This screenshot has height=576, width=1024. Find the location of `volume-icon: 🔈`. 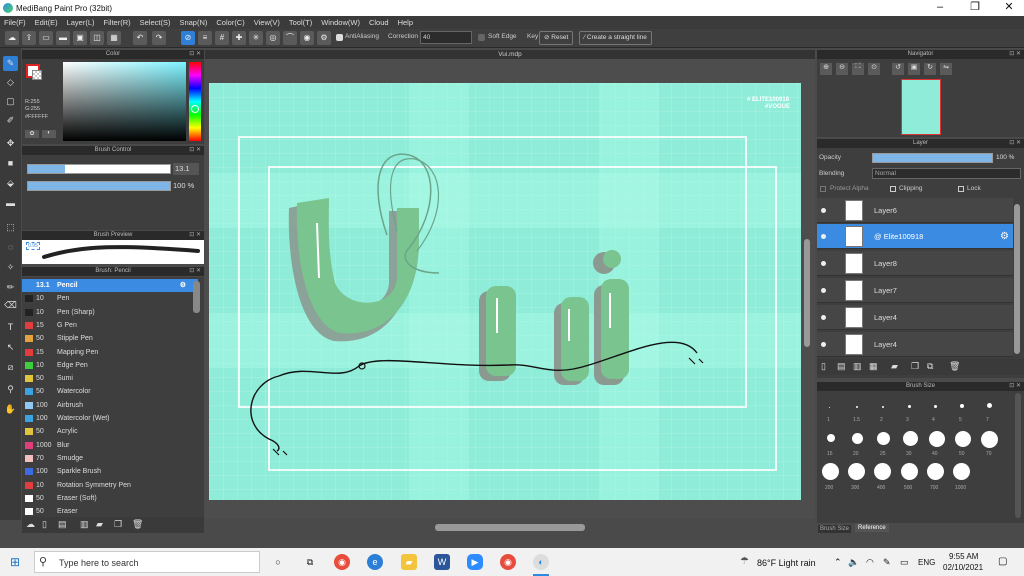

volume-icon: 🔈 is located at coordinates (853, 562).